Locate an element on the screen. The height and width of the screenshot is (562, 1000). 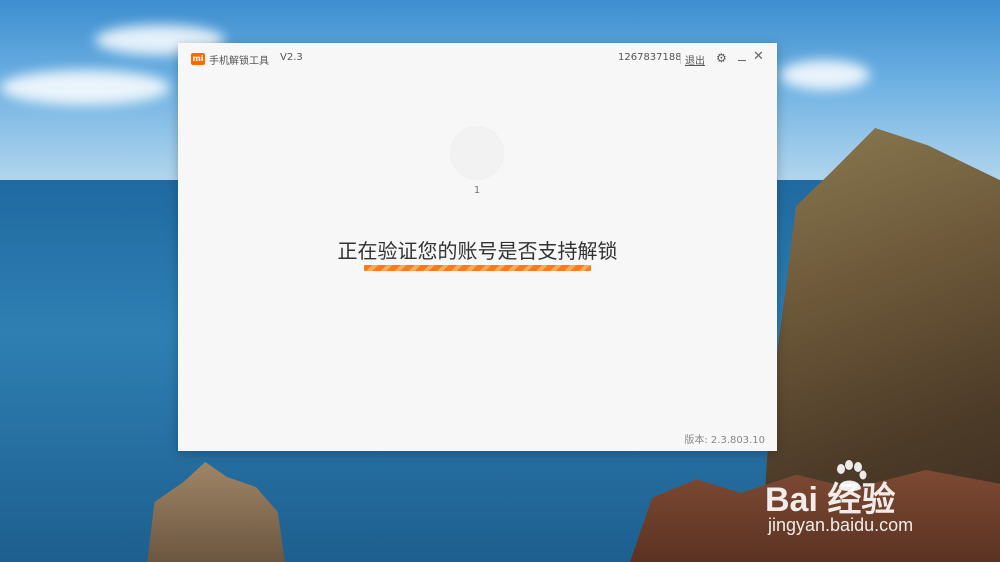
logout-link: 退出 is located at coordinates (695, 59).